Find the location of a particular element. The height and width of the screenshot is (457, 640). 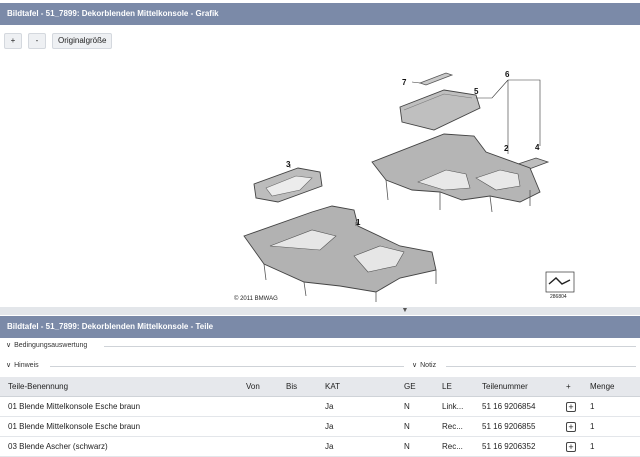

col-header-teilenummer: Teilenummer is located at coordinates (516, 387).